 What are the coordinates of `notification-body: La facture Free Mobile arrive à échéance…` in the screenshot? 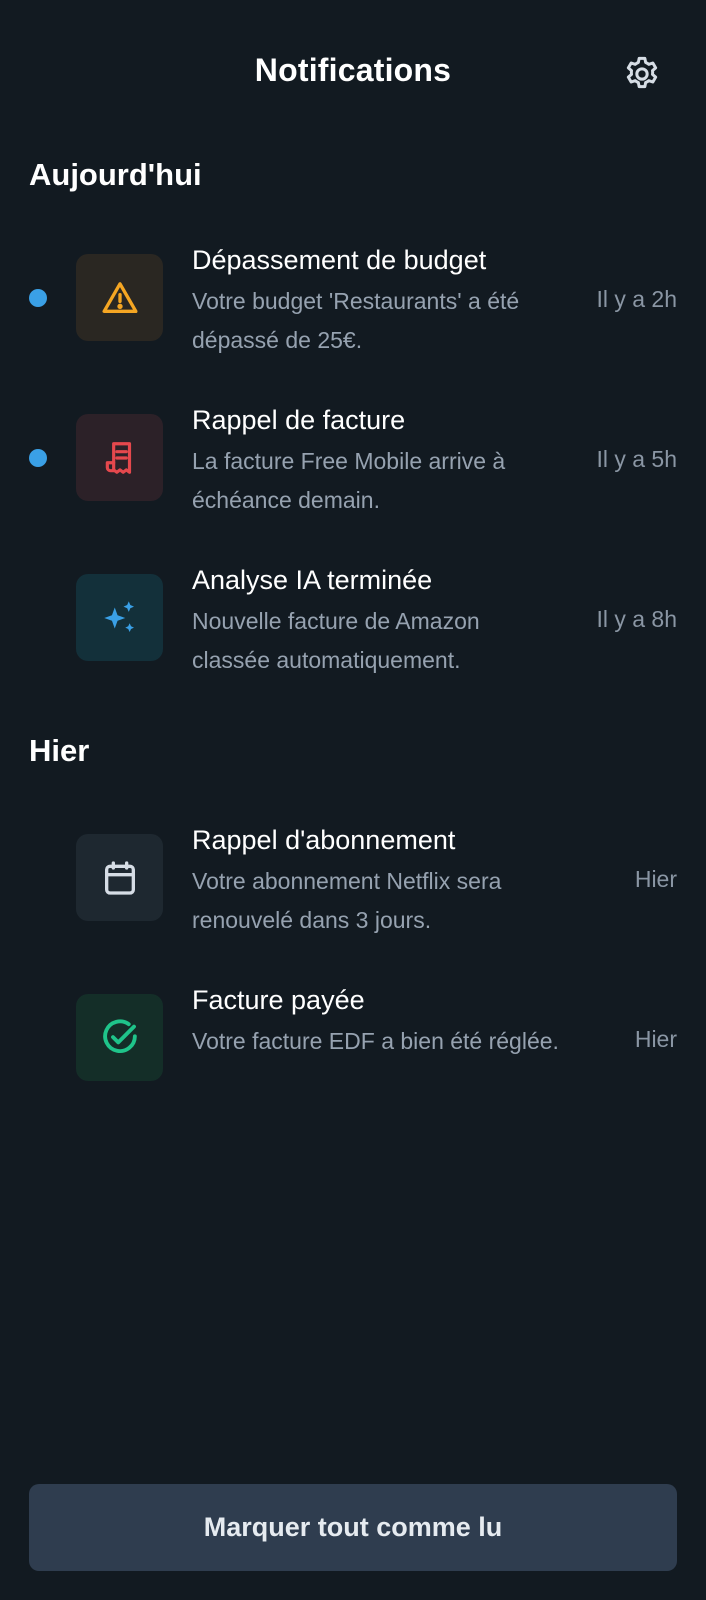 It's located at (349, 480).